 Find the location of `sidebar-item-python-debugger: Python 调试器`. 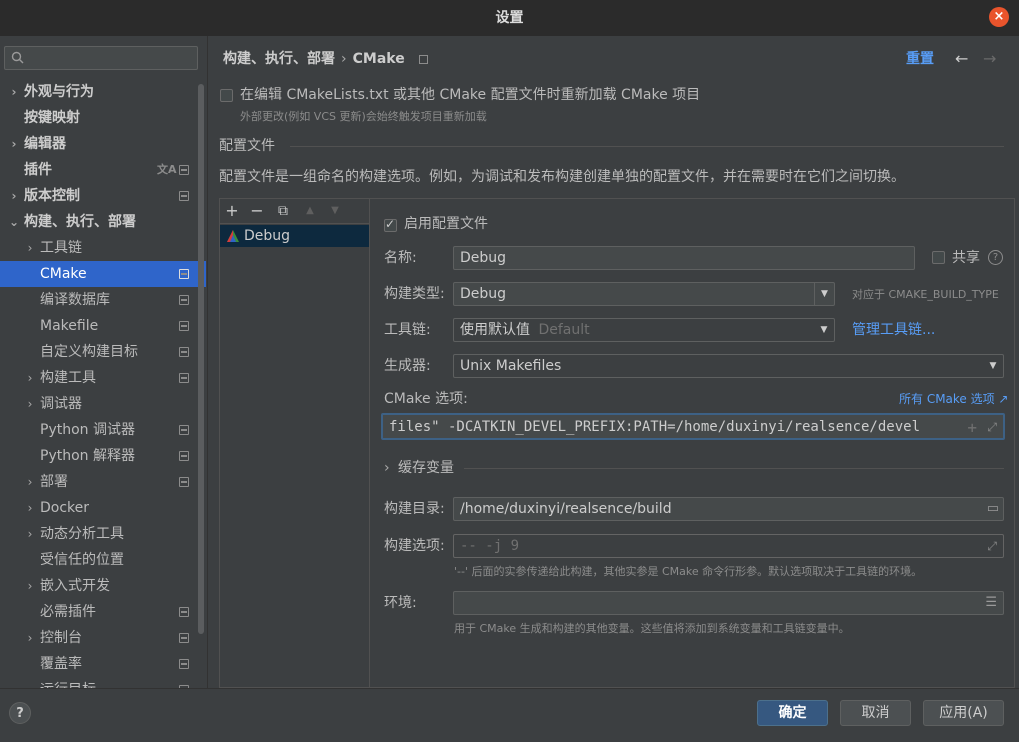

sidebar-item-python-debugger: Python 调试器 is located at coordinates (103, 430).